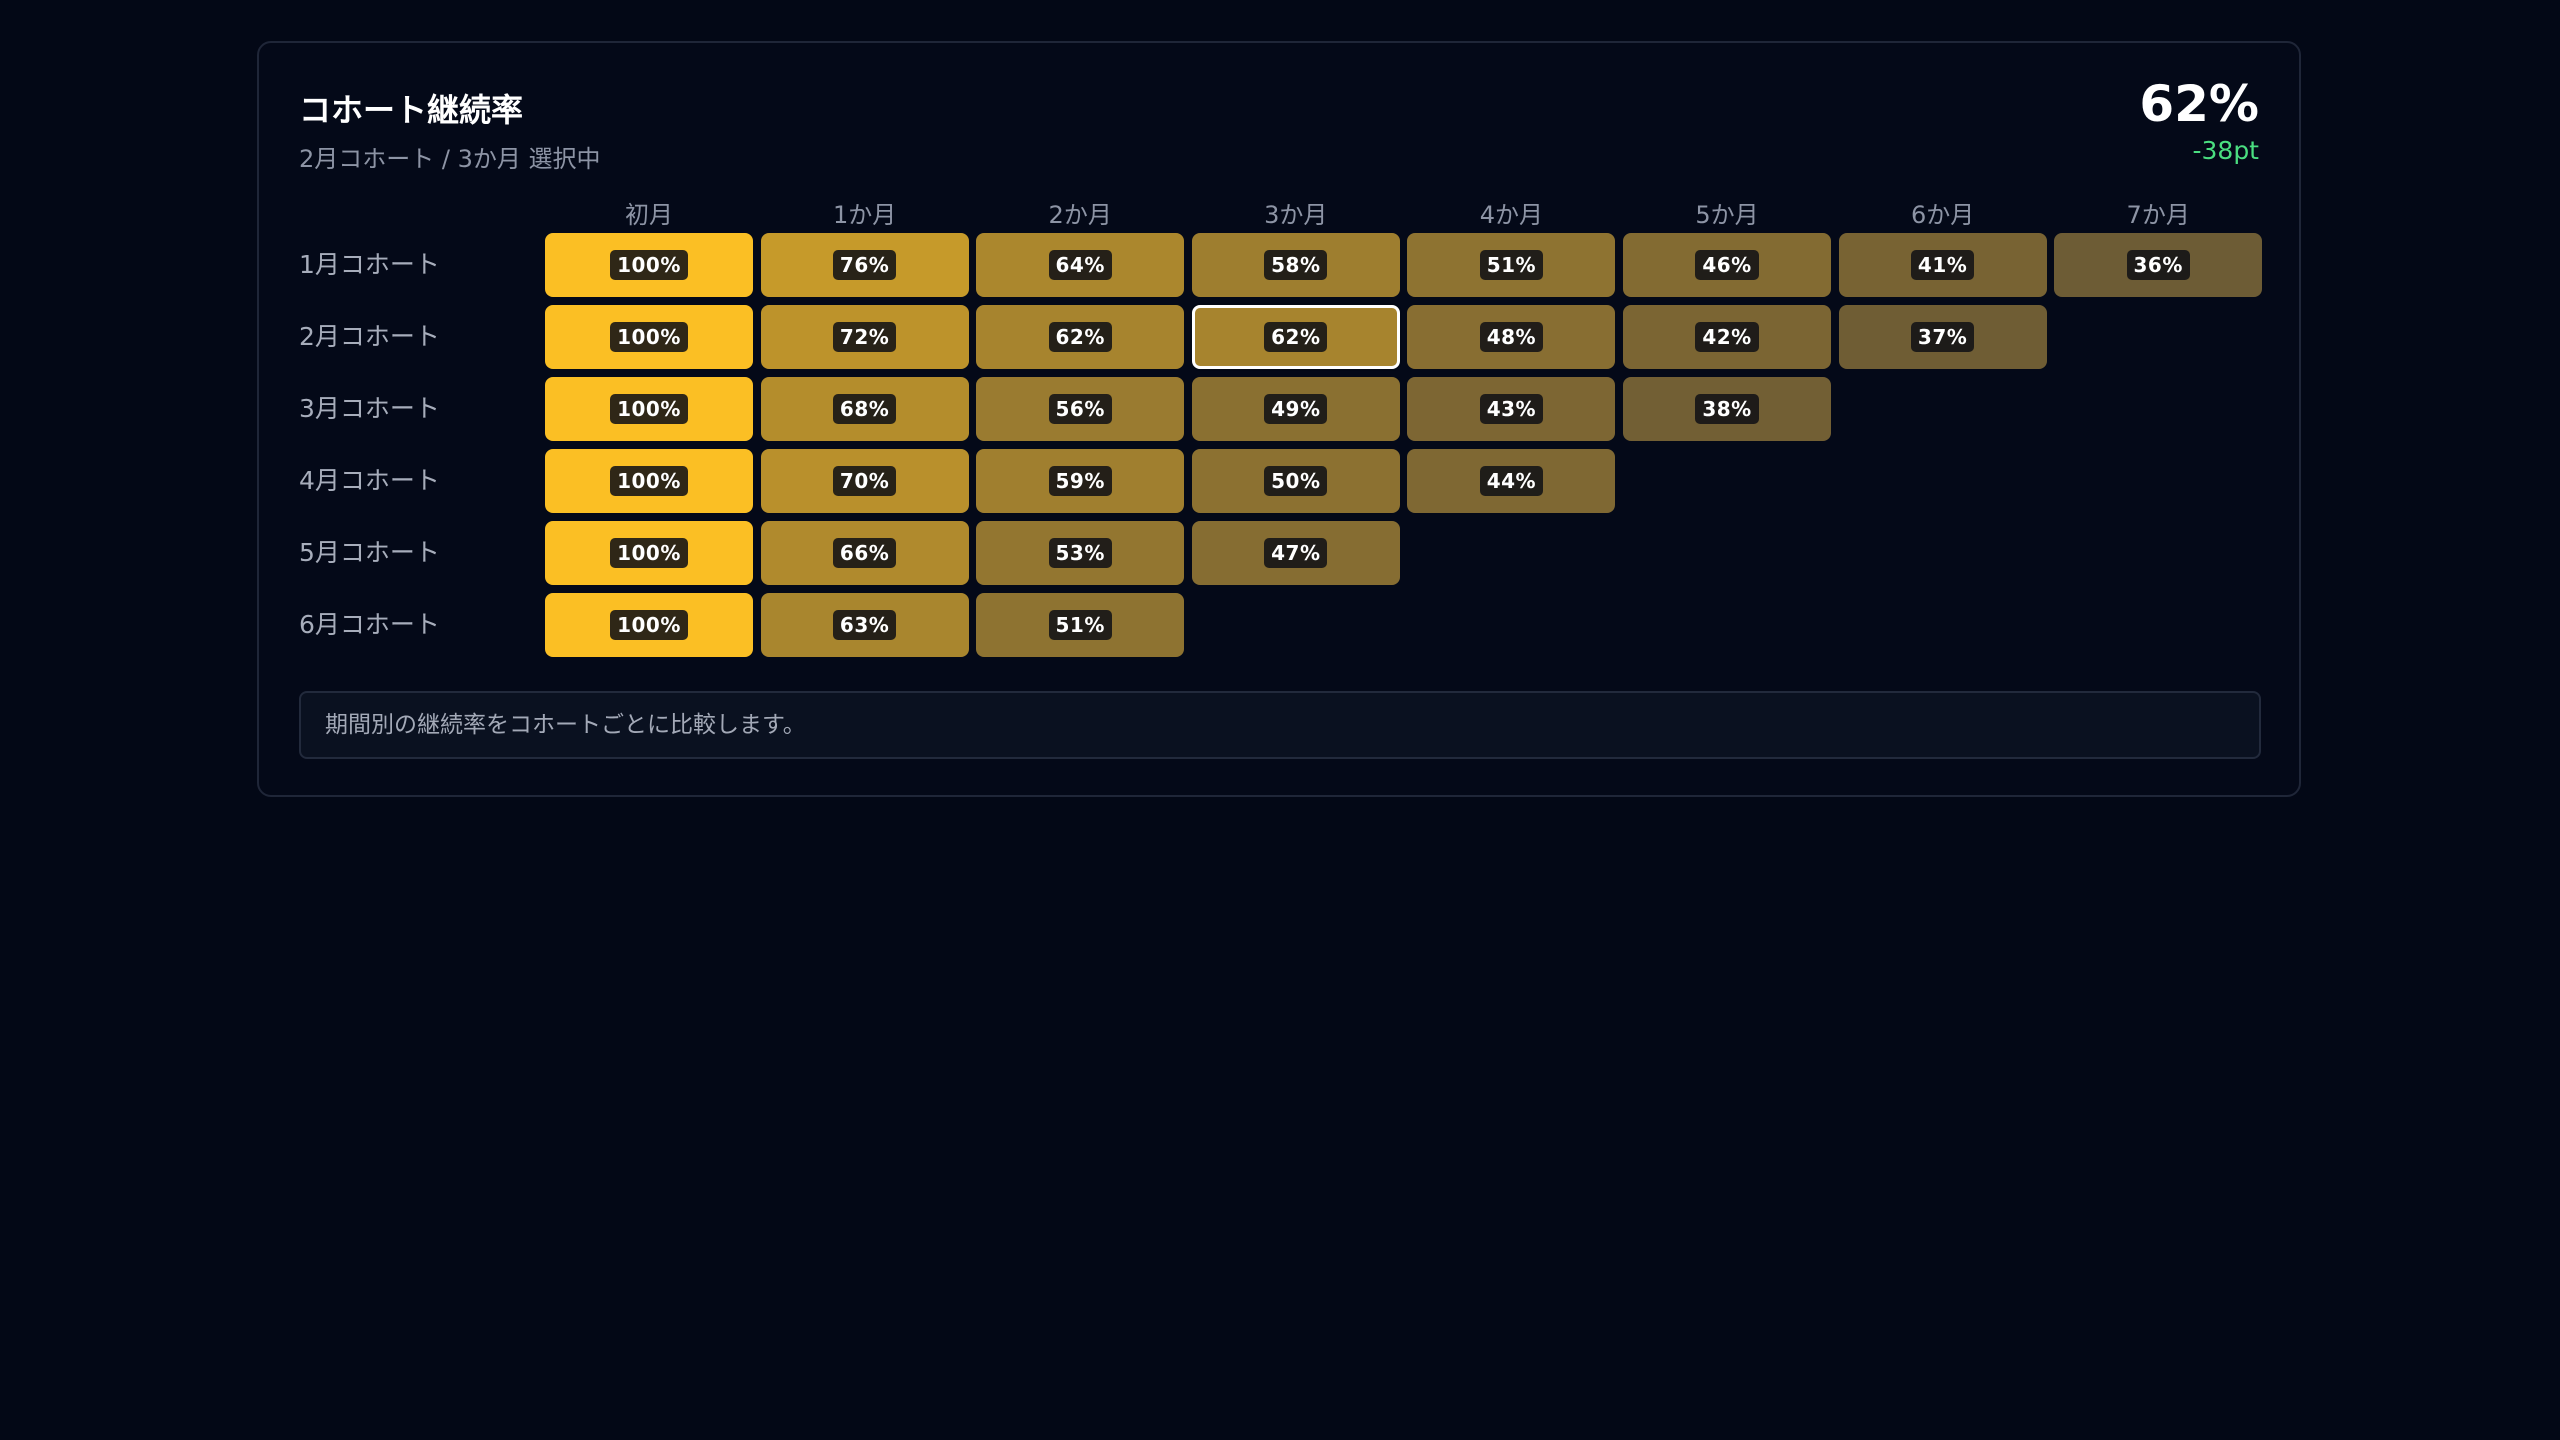  I want to click on row-label: 5月コホート, so click(369, 552).